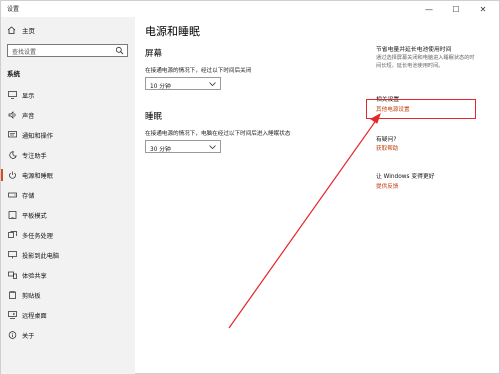 This screenshot has width=500, height=374. Describe the element at coordinates (13, 9) in the screenshot. I see `window-title: 设置` at that location.